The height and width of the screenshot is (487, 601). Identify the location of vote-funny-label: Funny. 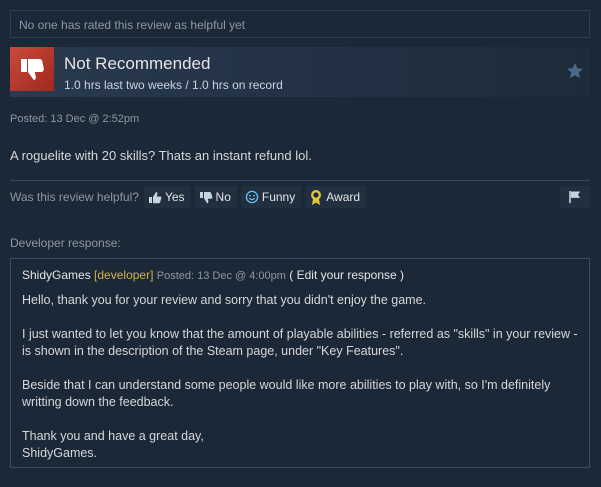
(278, 197).